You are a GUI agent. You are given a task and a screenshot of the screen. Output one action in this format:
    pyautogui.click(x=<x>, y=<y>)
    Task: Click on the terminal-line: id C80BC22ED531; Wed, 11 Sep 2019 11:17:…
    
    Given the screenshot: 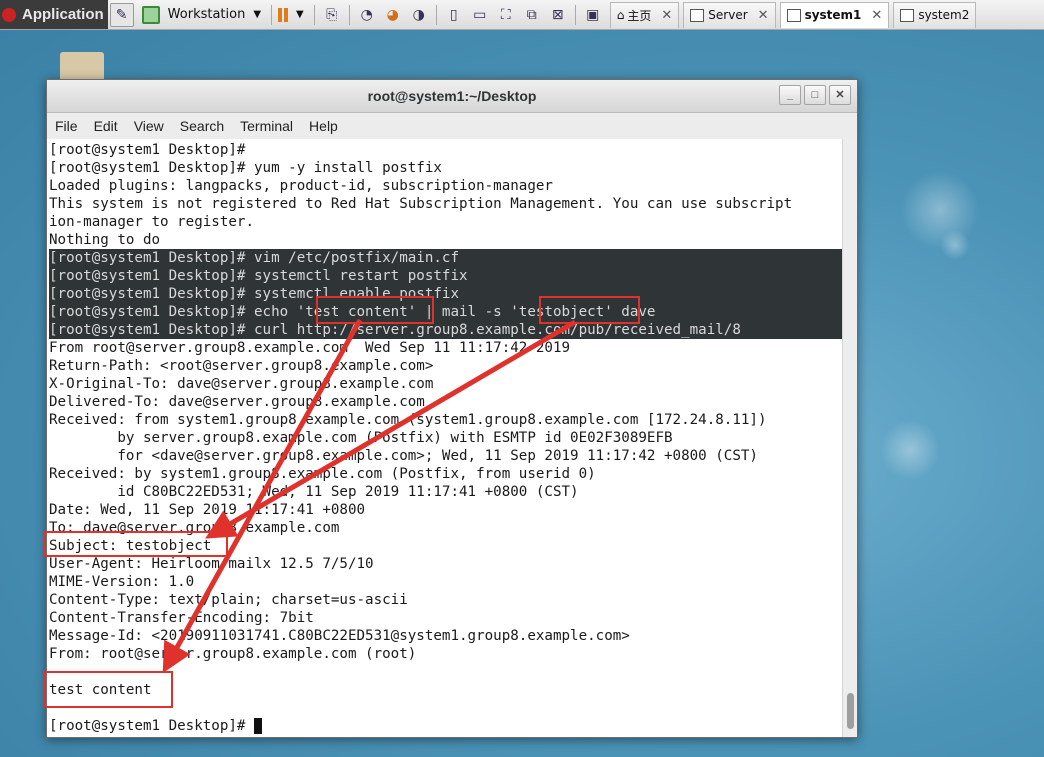 What is the action you would take?
    pyautogui.click(x=314, y=492)
    